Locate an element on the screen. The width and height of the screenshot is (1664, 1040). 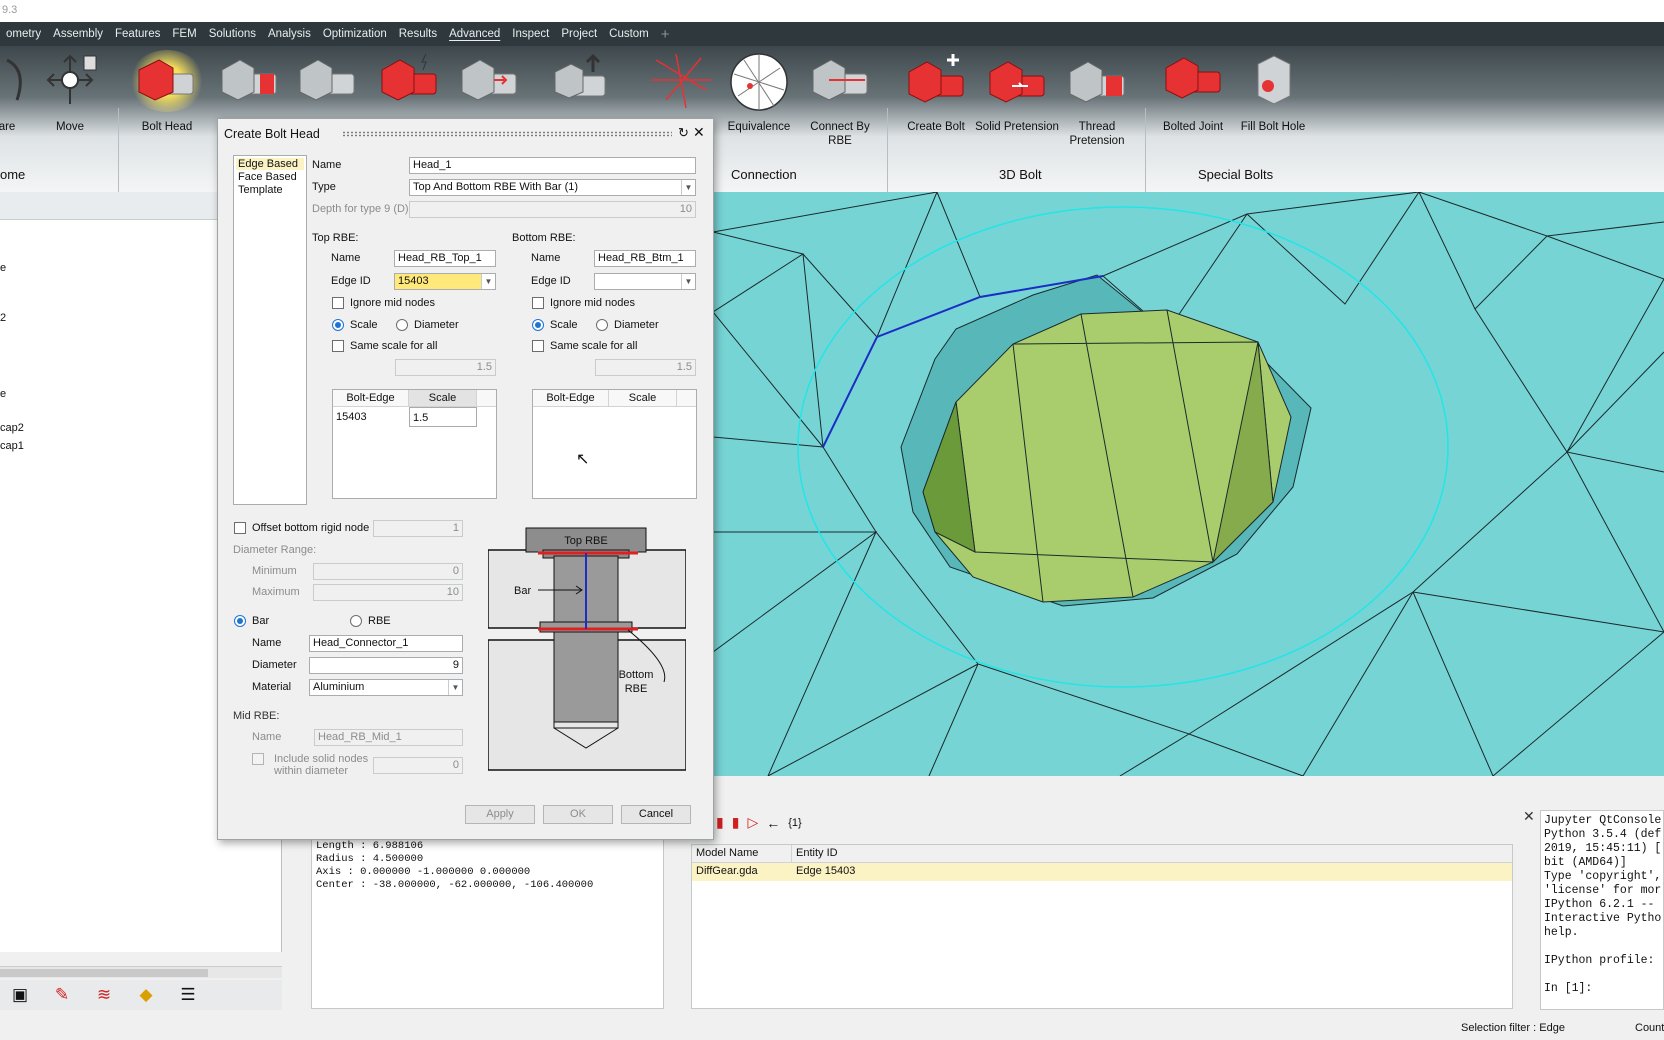
top-diameter-radio is located at coordinates (402, 325).